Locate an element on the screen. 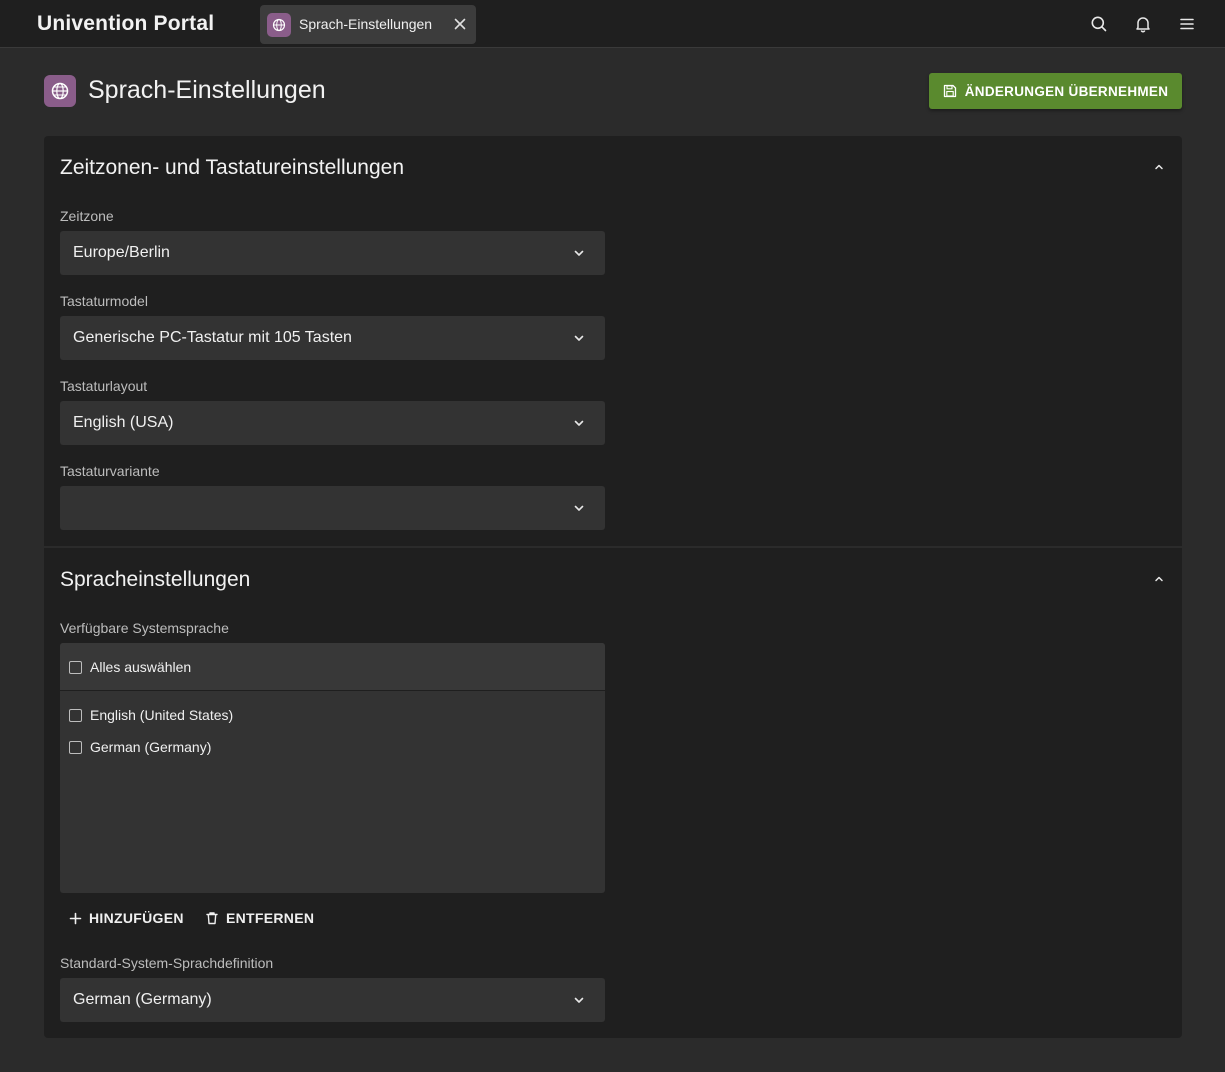  section-title: Zeitzonen- und Tastatureinstellungen is located at coordinates (232, 167).